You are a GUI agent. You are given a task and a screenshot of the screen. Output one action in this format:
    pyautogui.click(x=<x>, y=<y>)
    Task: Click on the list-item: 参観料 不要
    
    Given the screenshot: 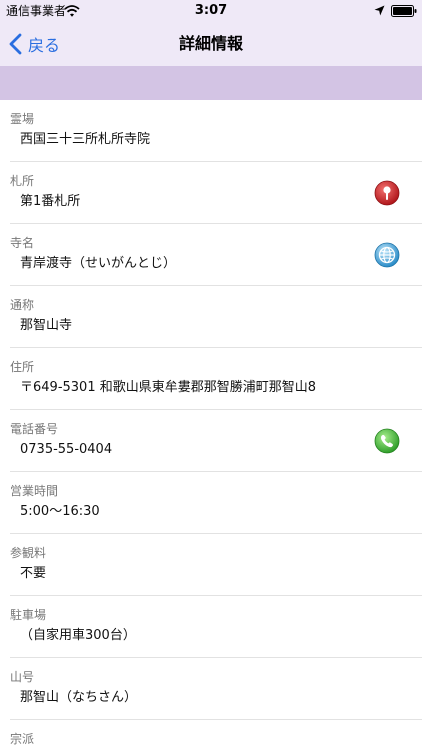 What is the action you would take?
    pyautogui.click(x=216, y=565)
    